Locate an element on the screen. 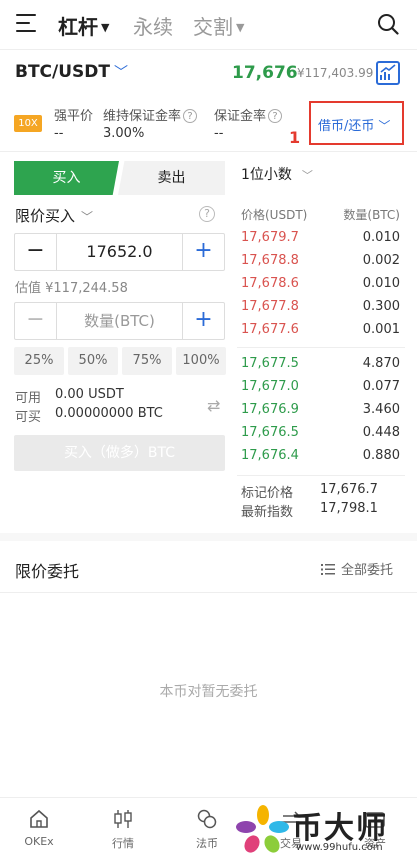 The width and height of the screenshot is (417, 856). amount-stepper: − 数量(BTC) + is located at coordinates (119, 321).